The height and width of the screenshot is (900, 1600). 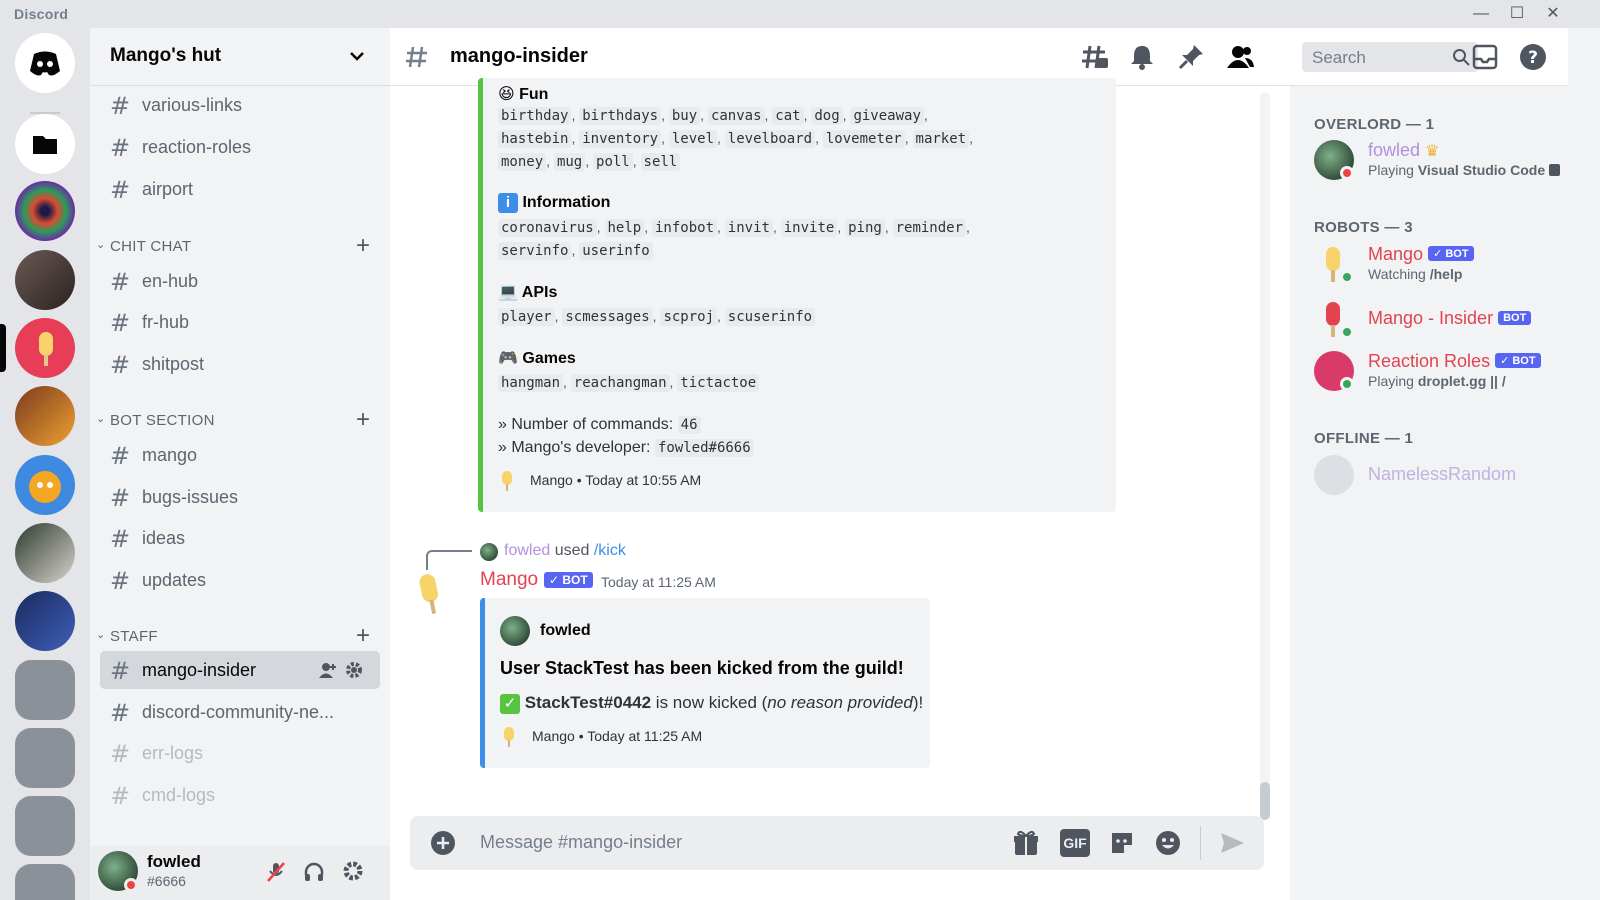 I want to click on help-icon: ?, so click(x=1533, y=57).